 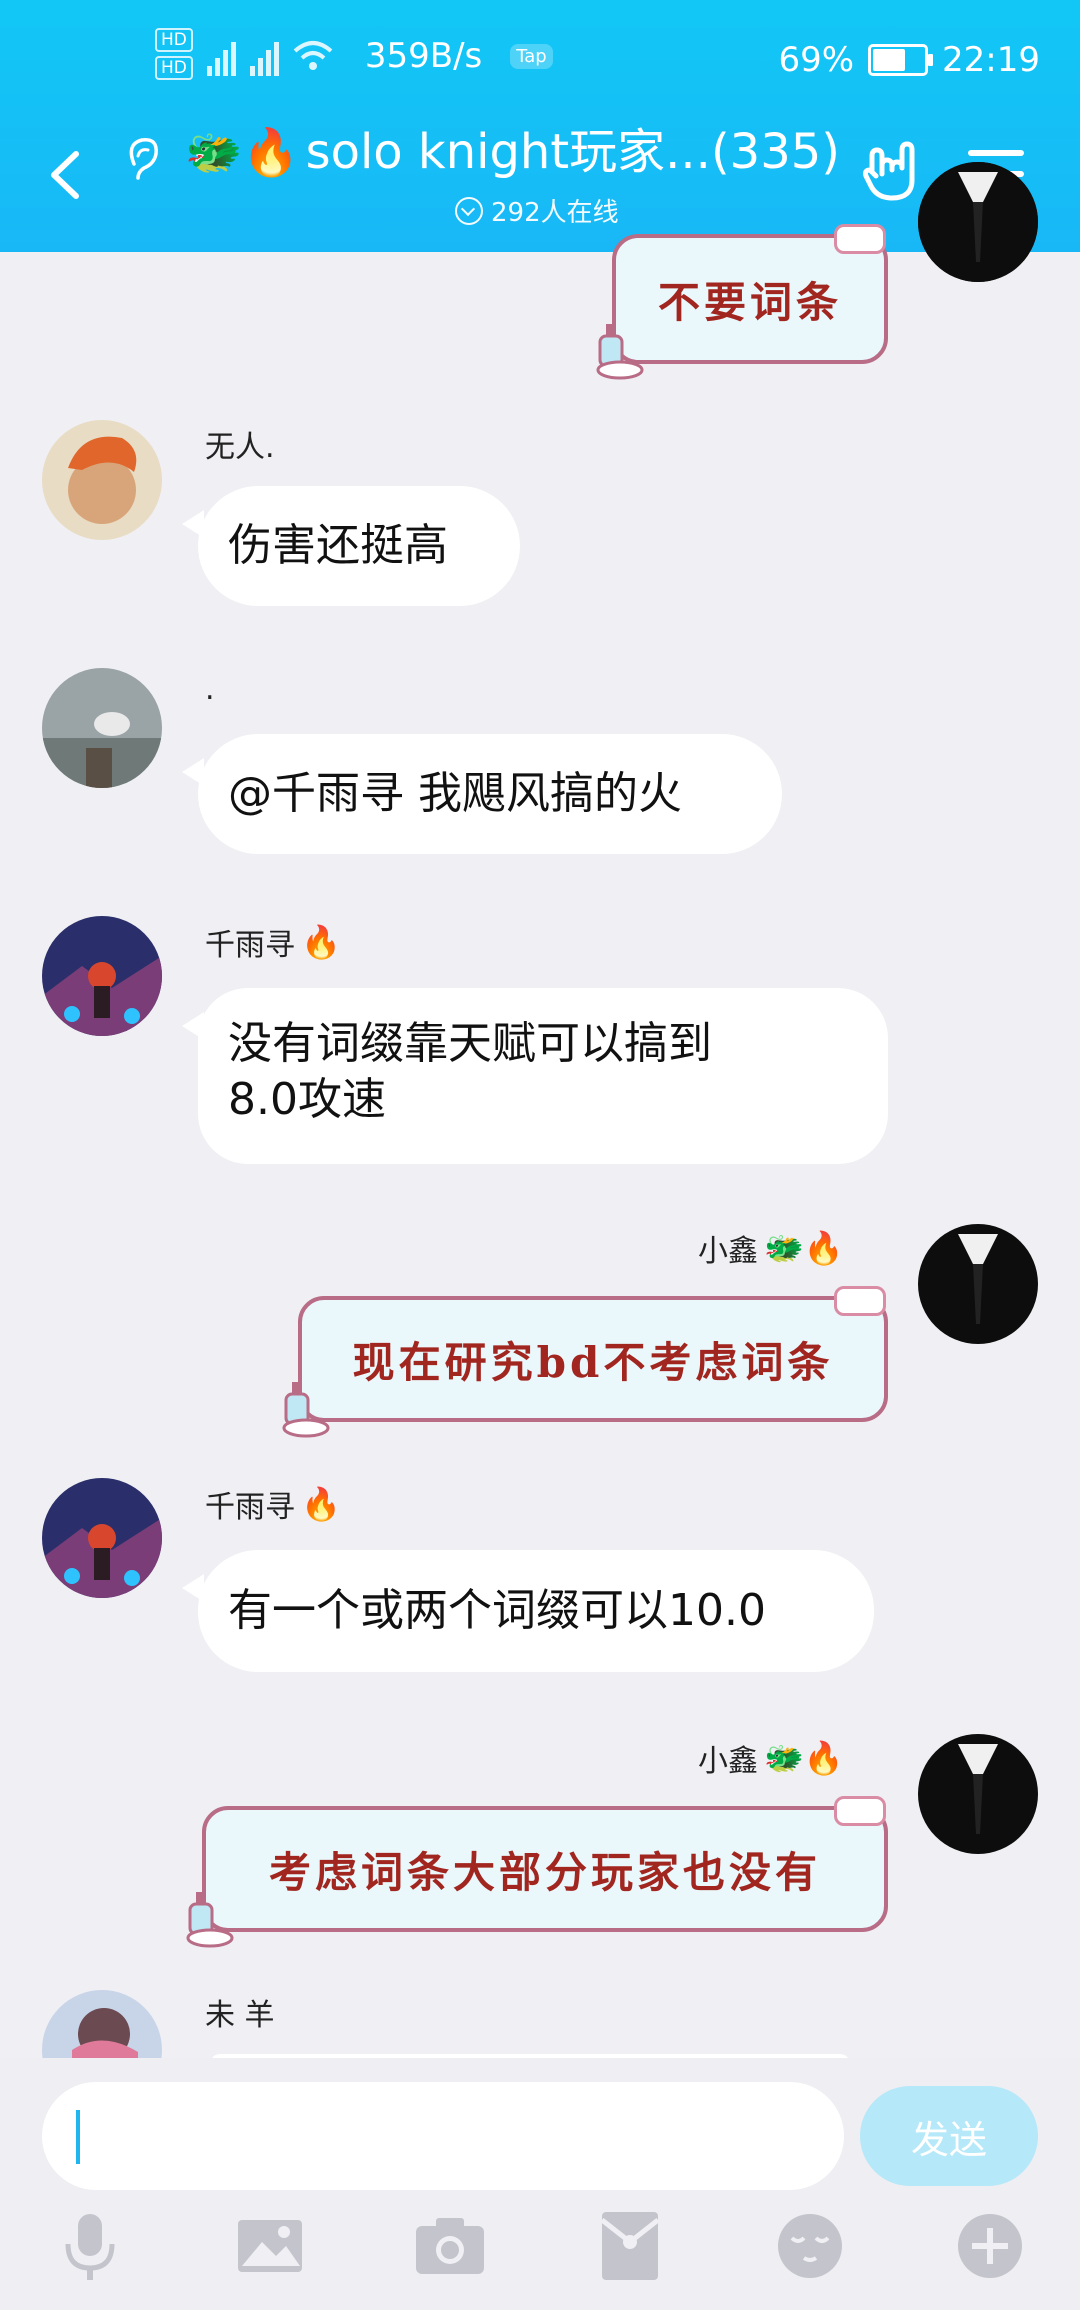 I want to click on clock: 22:19, so click(x=991, y=60).